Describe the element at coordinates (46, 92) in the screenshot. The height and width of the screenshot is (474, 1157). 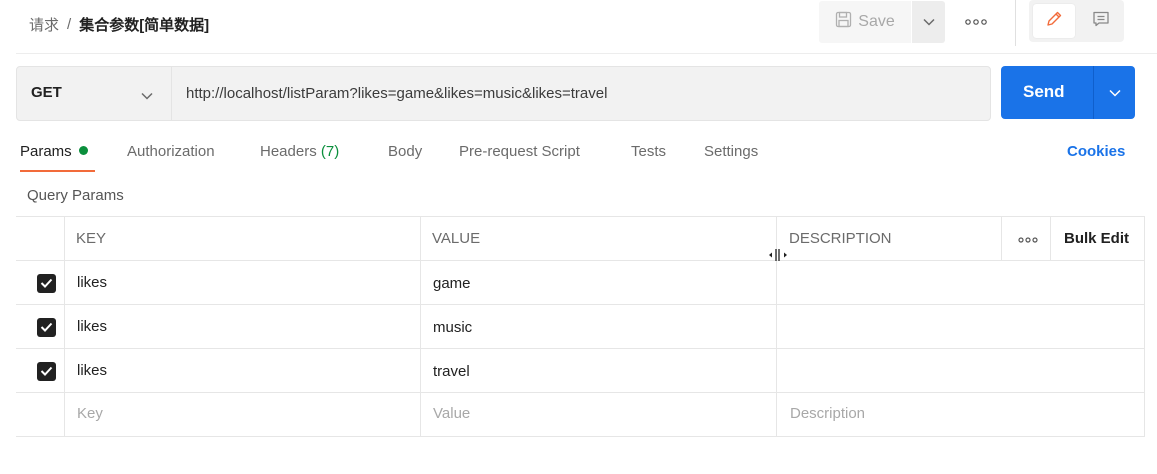
I see `method-label: GET` at that location.